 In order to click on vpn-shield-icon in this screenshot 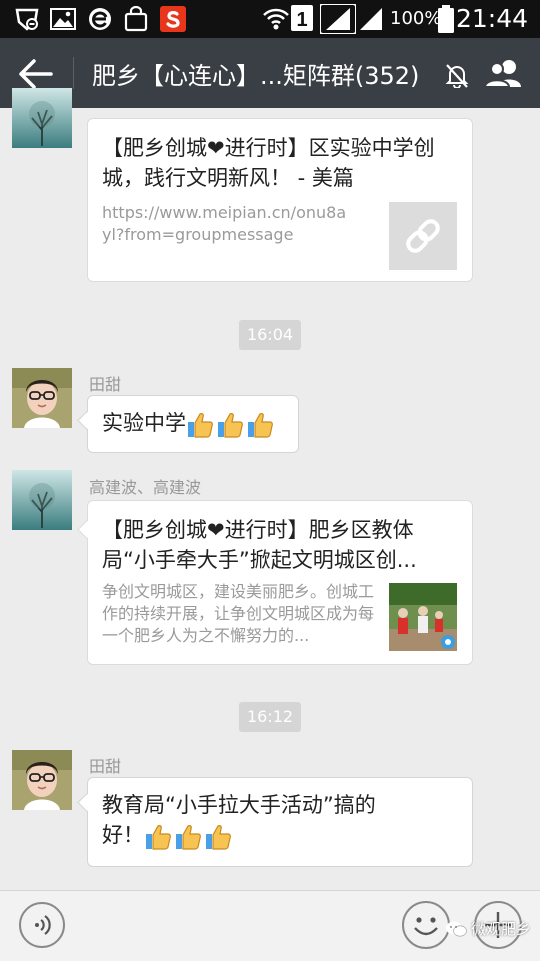, I will do `click(27, 19)`.